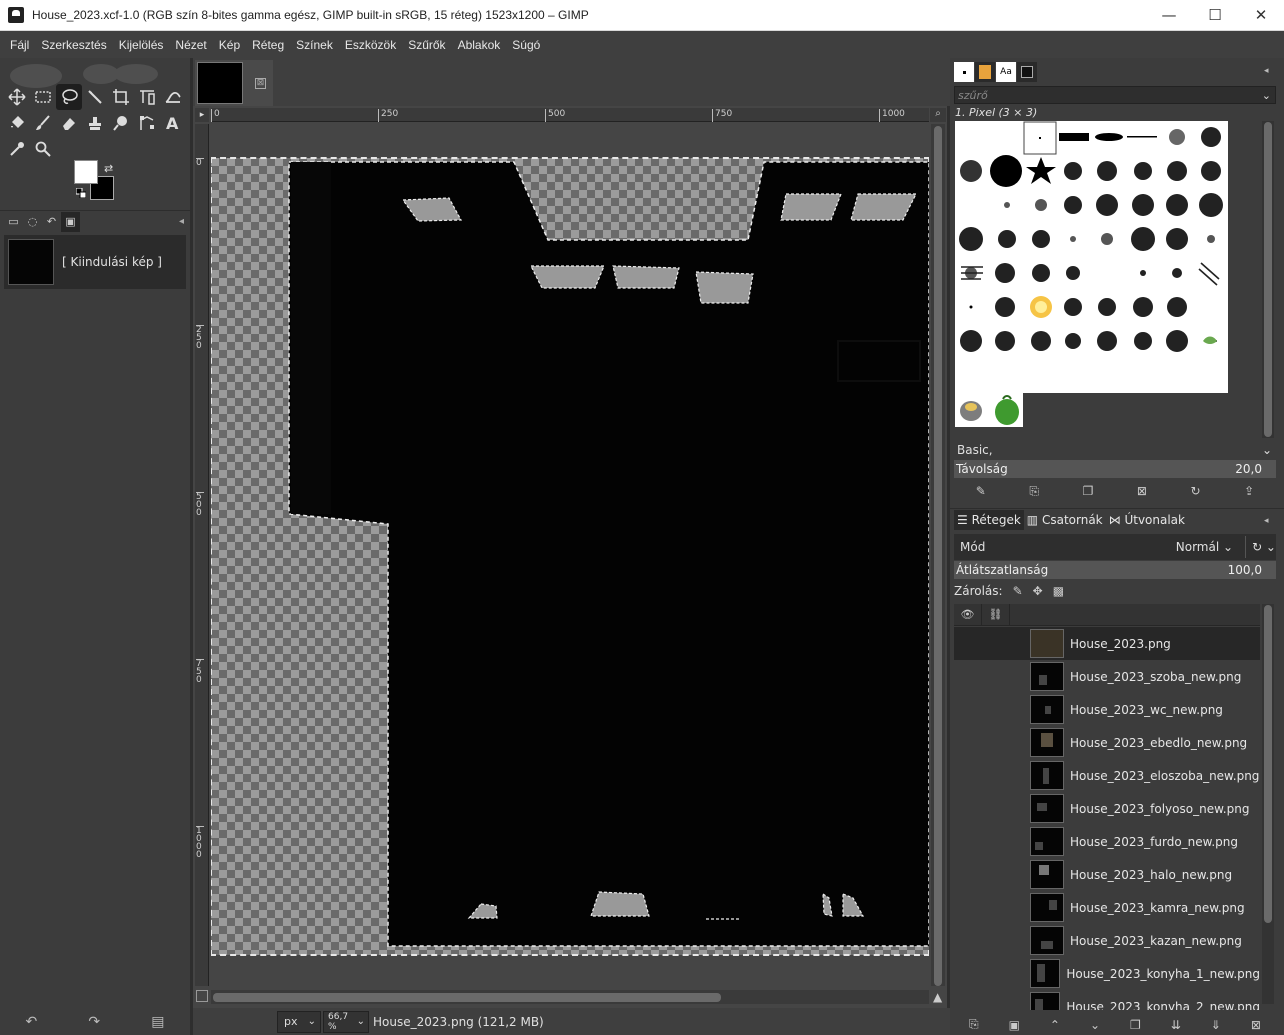 This screenshot has height=1035, width=1284. Describe the element at coordinates (346, 1021) in the screenshot. I see `zoom-select: 66,7 % ⌄` at that location.